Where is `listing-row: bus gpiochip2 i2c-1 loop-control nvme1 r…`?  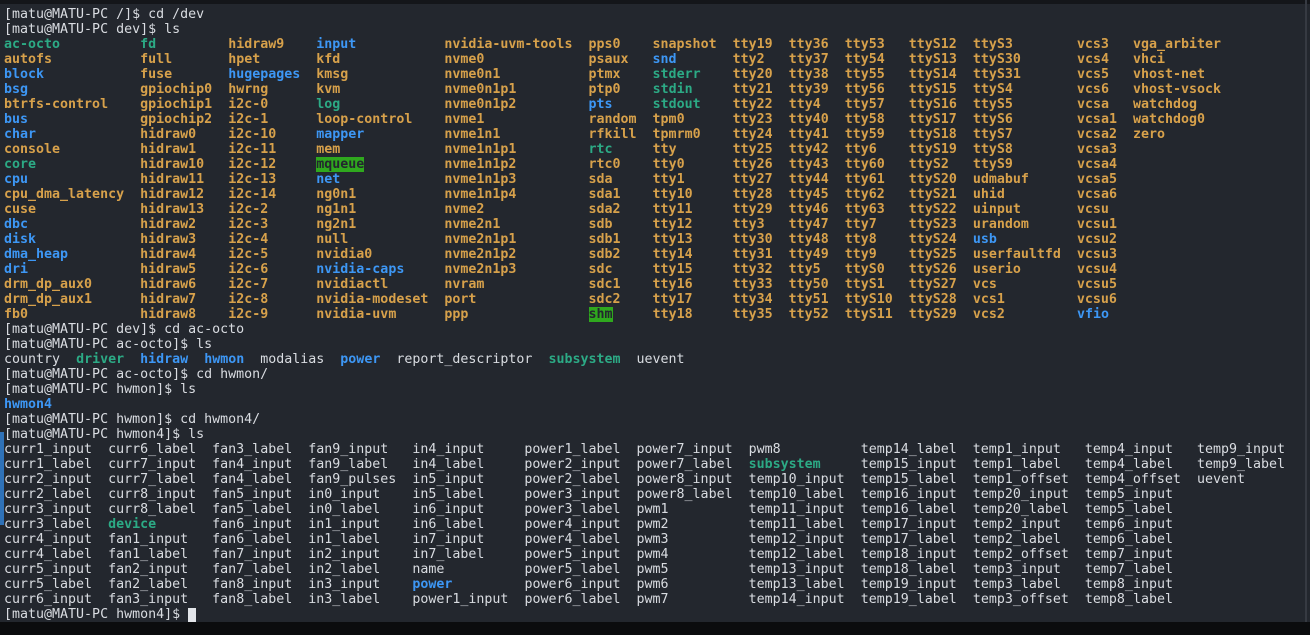
listing-row: bus gpiochip2 i2c-1 loop-control nvme1 r… is located at coordinates (644, 119).